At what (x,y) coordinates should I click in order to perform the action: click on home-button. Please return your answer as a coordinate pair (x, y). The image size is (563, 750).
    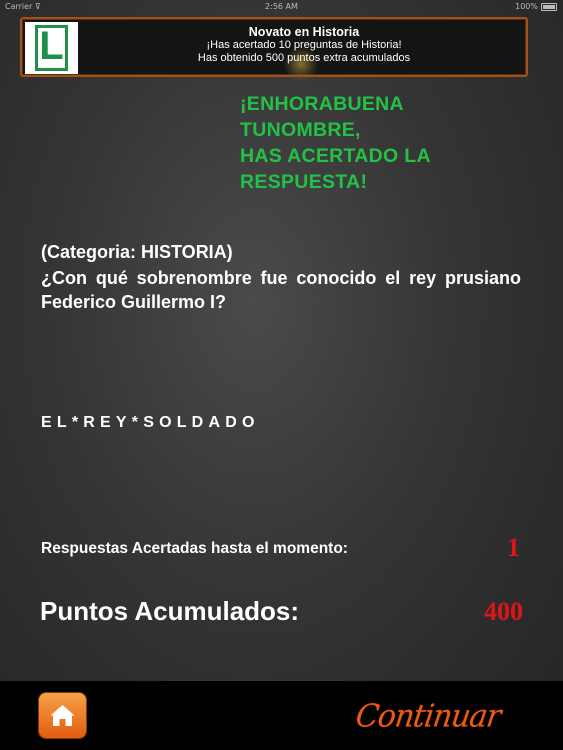
    Looking at the image, I should click on (62, 715).